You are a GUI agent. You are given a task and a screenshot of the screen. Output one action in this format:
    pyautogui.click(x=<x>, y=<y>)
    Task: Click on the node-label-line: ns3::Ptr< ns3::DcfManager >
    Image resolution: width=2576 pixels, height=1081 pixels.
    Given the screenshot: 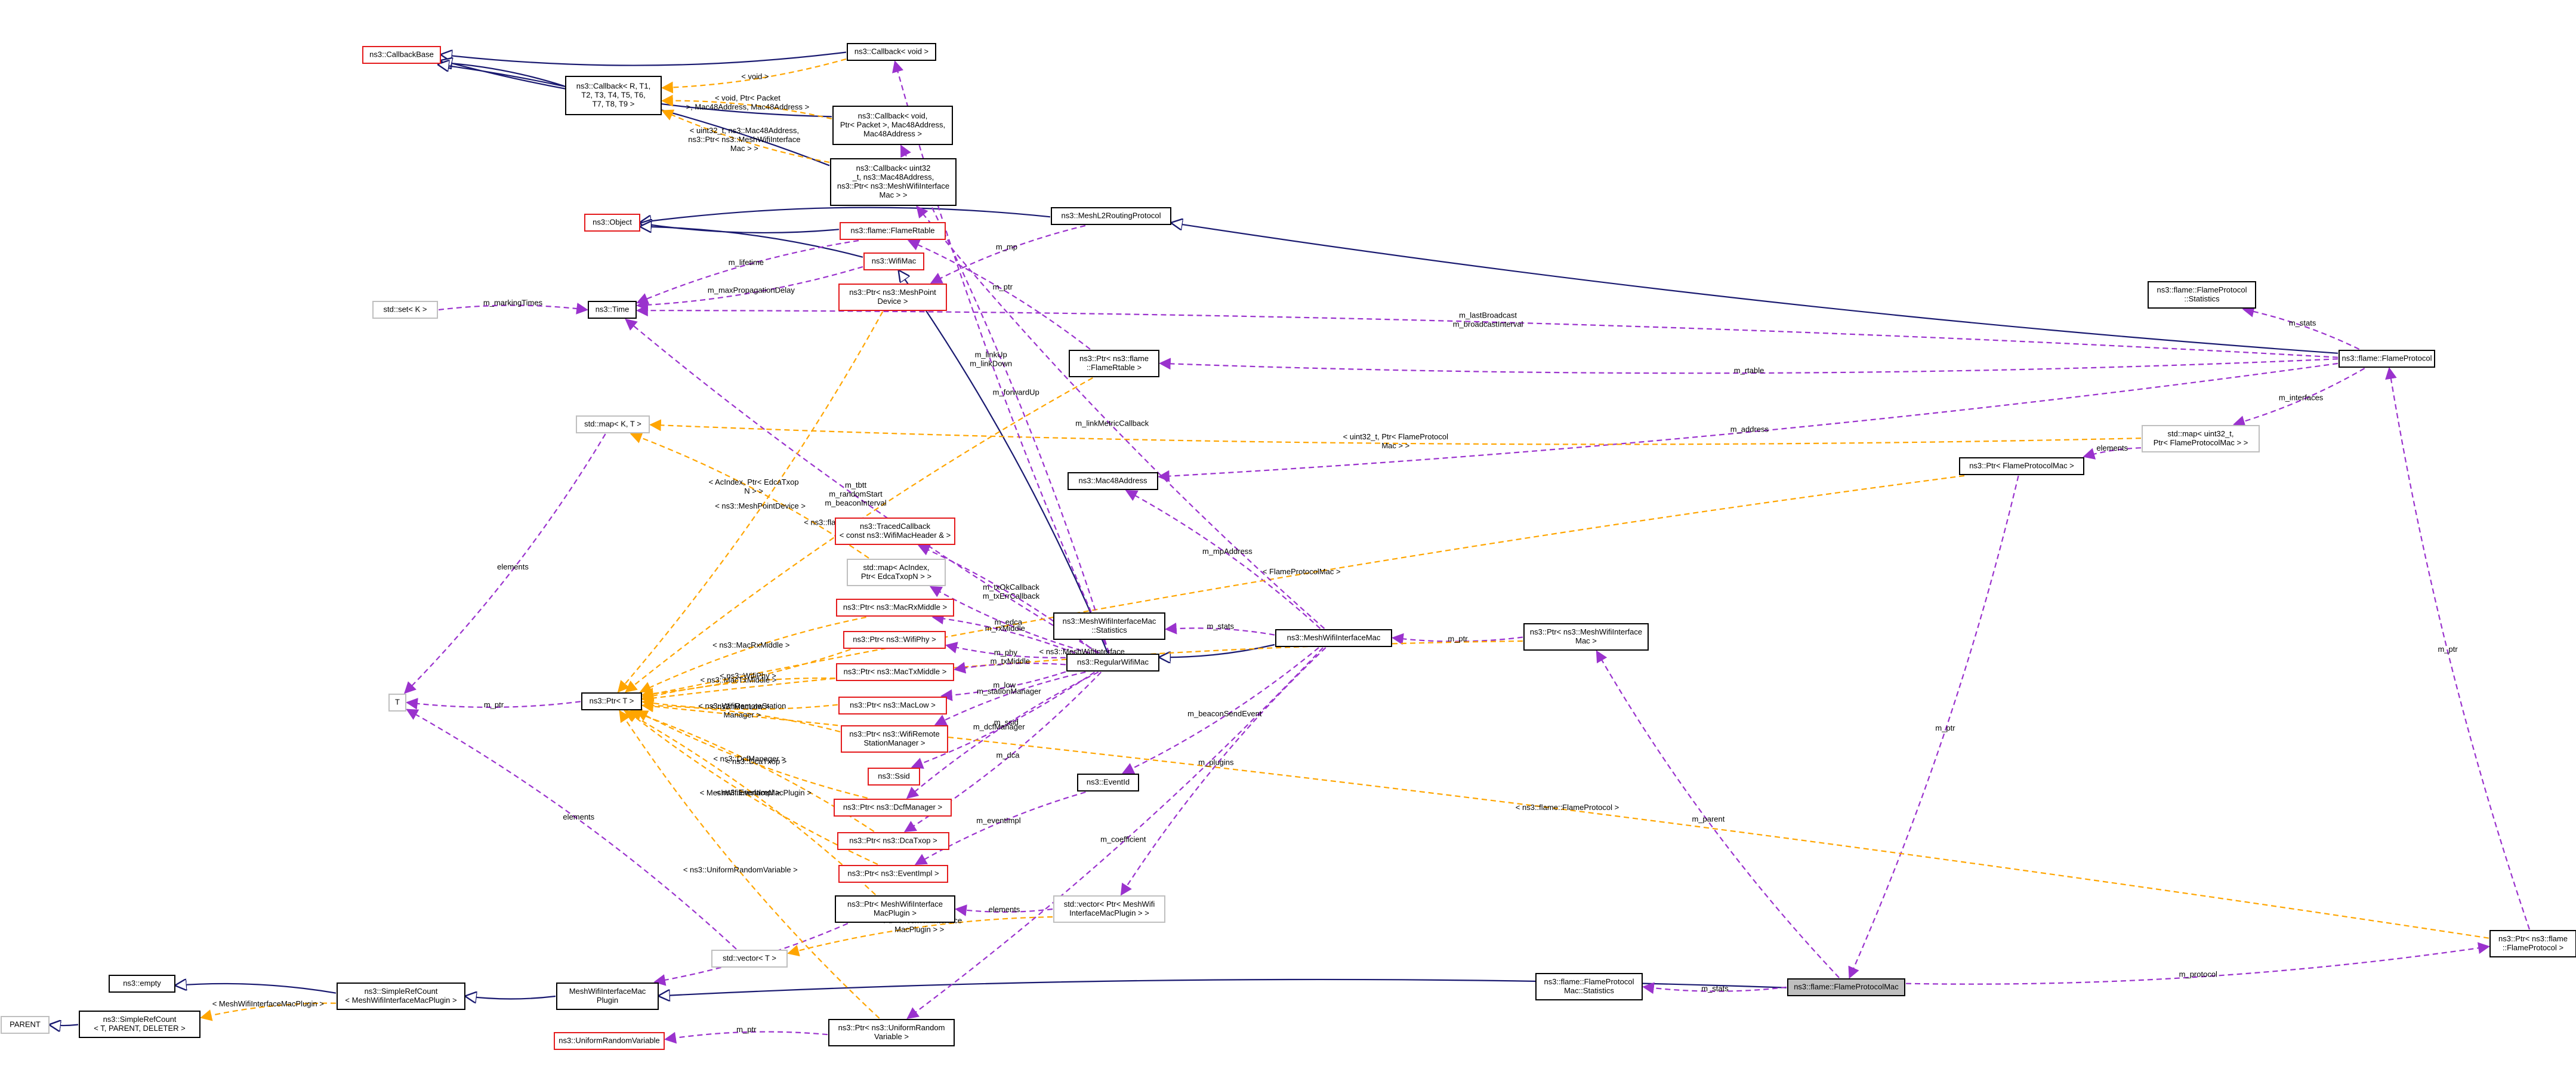 What is the action you would take?
    pyautogui.click(x=892, y=808)
    